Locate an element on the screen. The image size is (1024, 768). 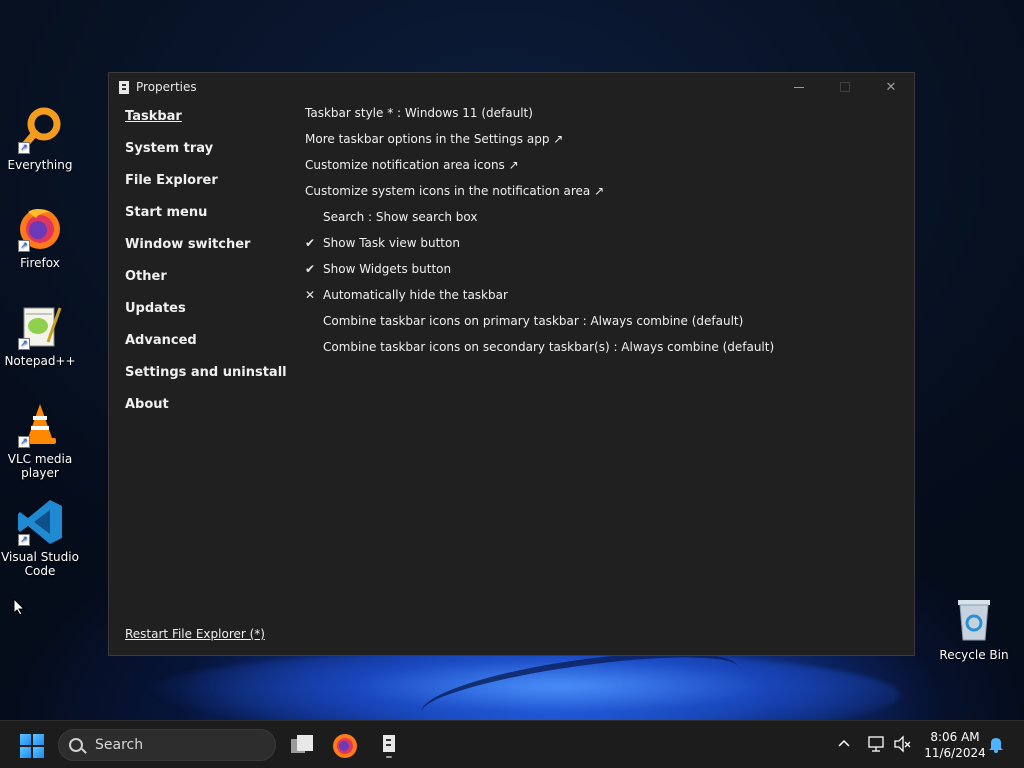
desktop-icon-label: Visual Studio Code is located at coordinates (40, 564).